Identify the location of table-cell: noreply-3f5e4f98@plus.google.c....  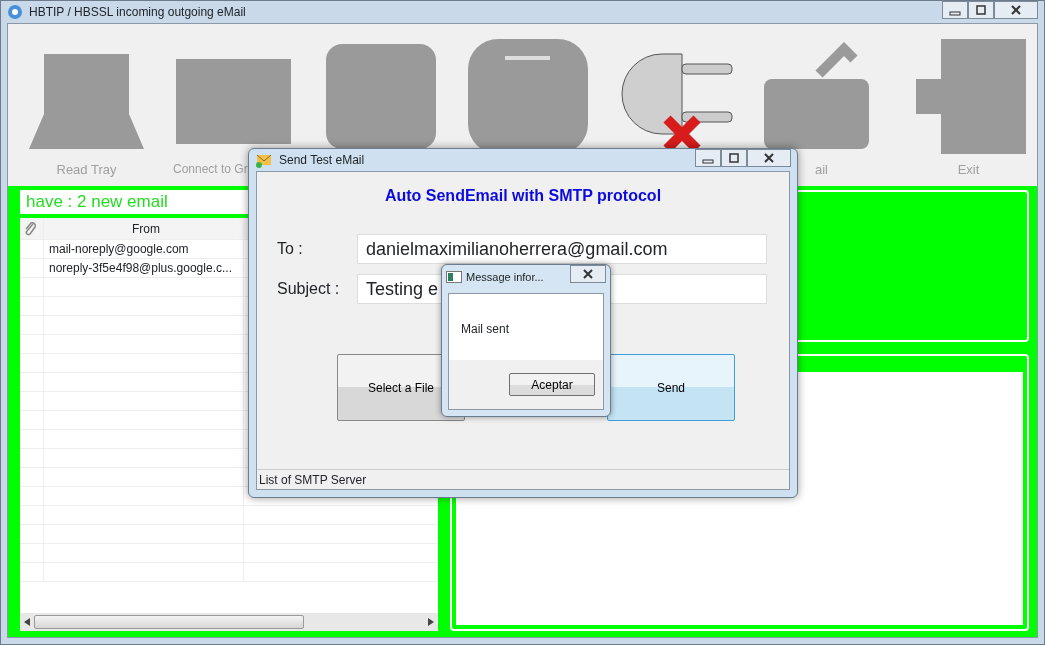
(144, 268).